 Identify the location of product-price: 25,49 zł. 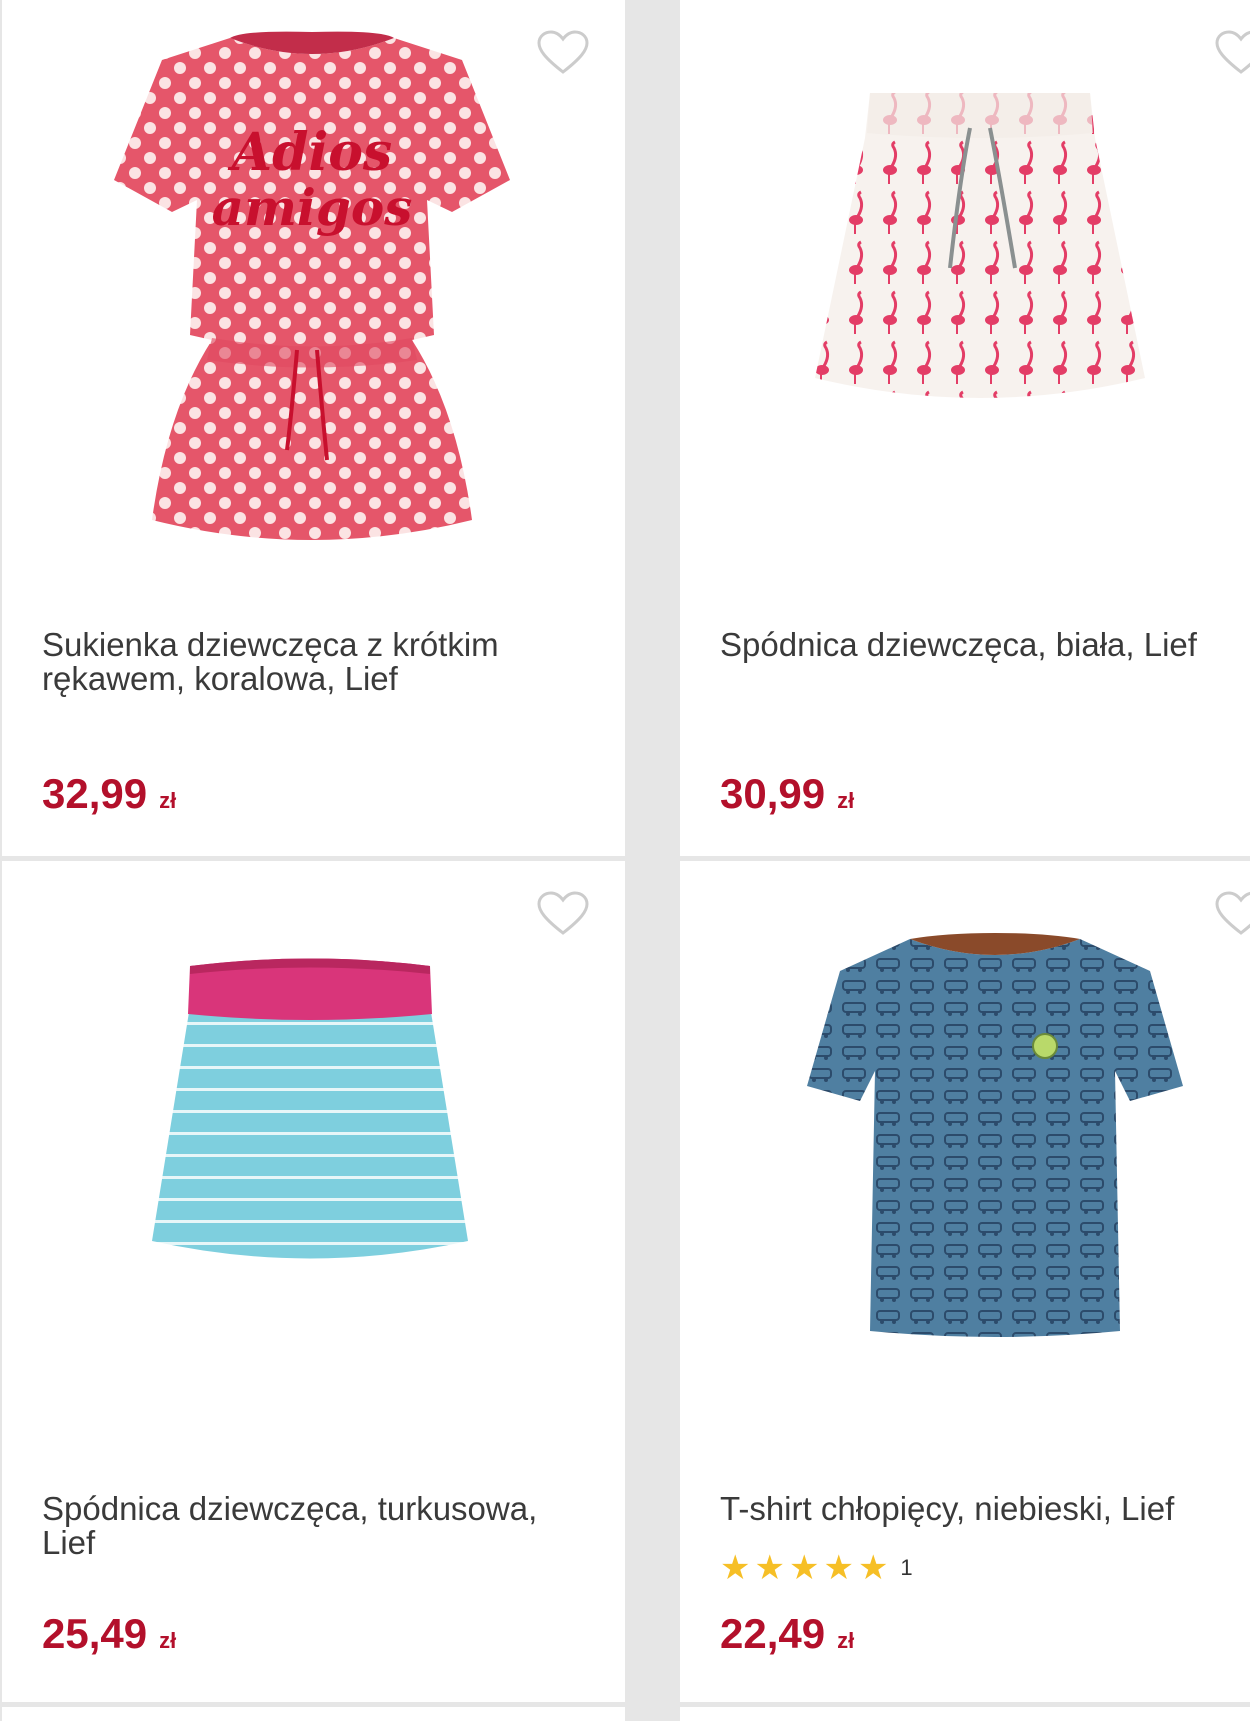
(109, 1637).